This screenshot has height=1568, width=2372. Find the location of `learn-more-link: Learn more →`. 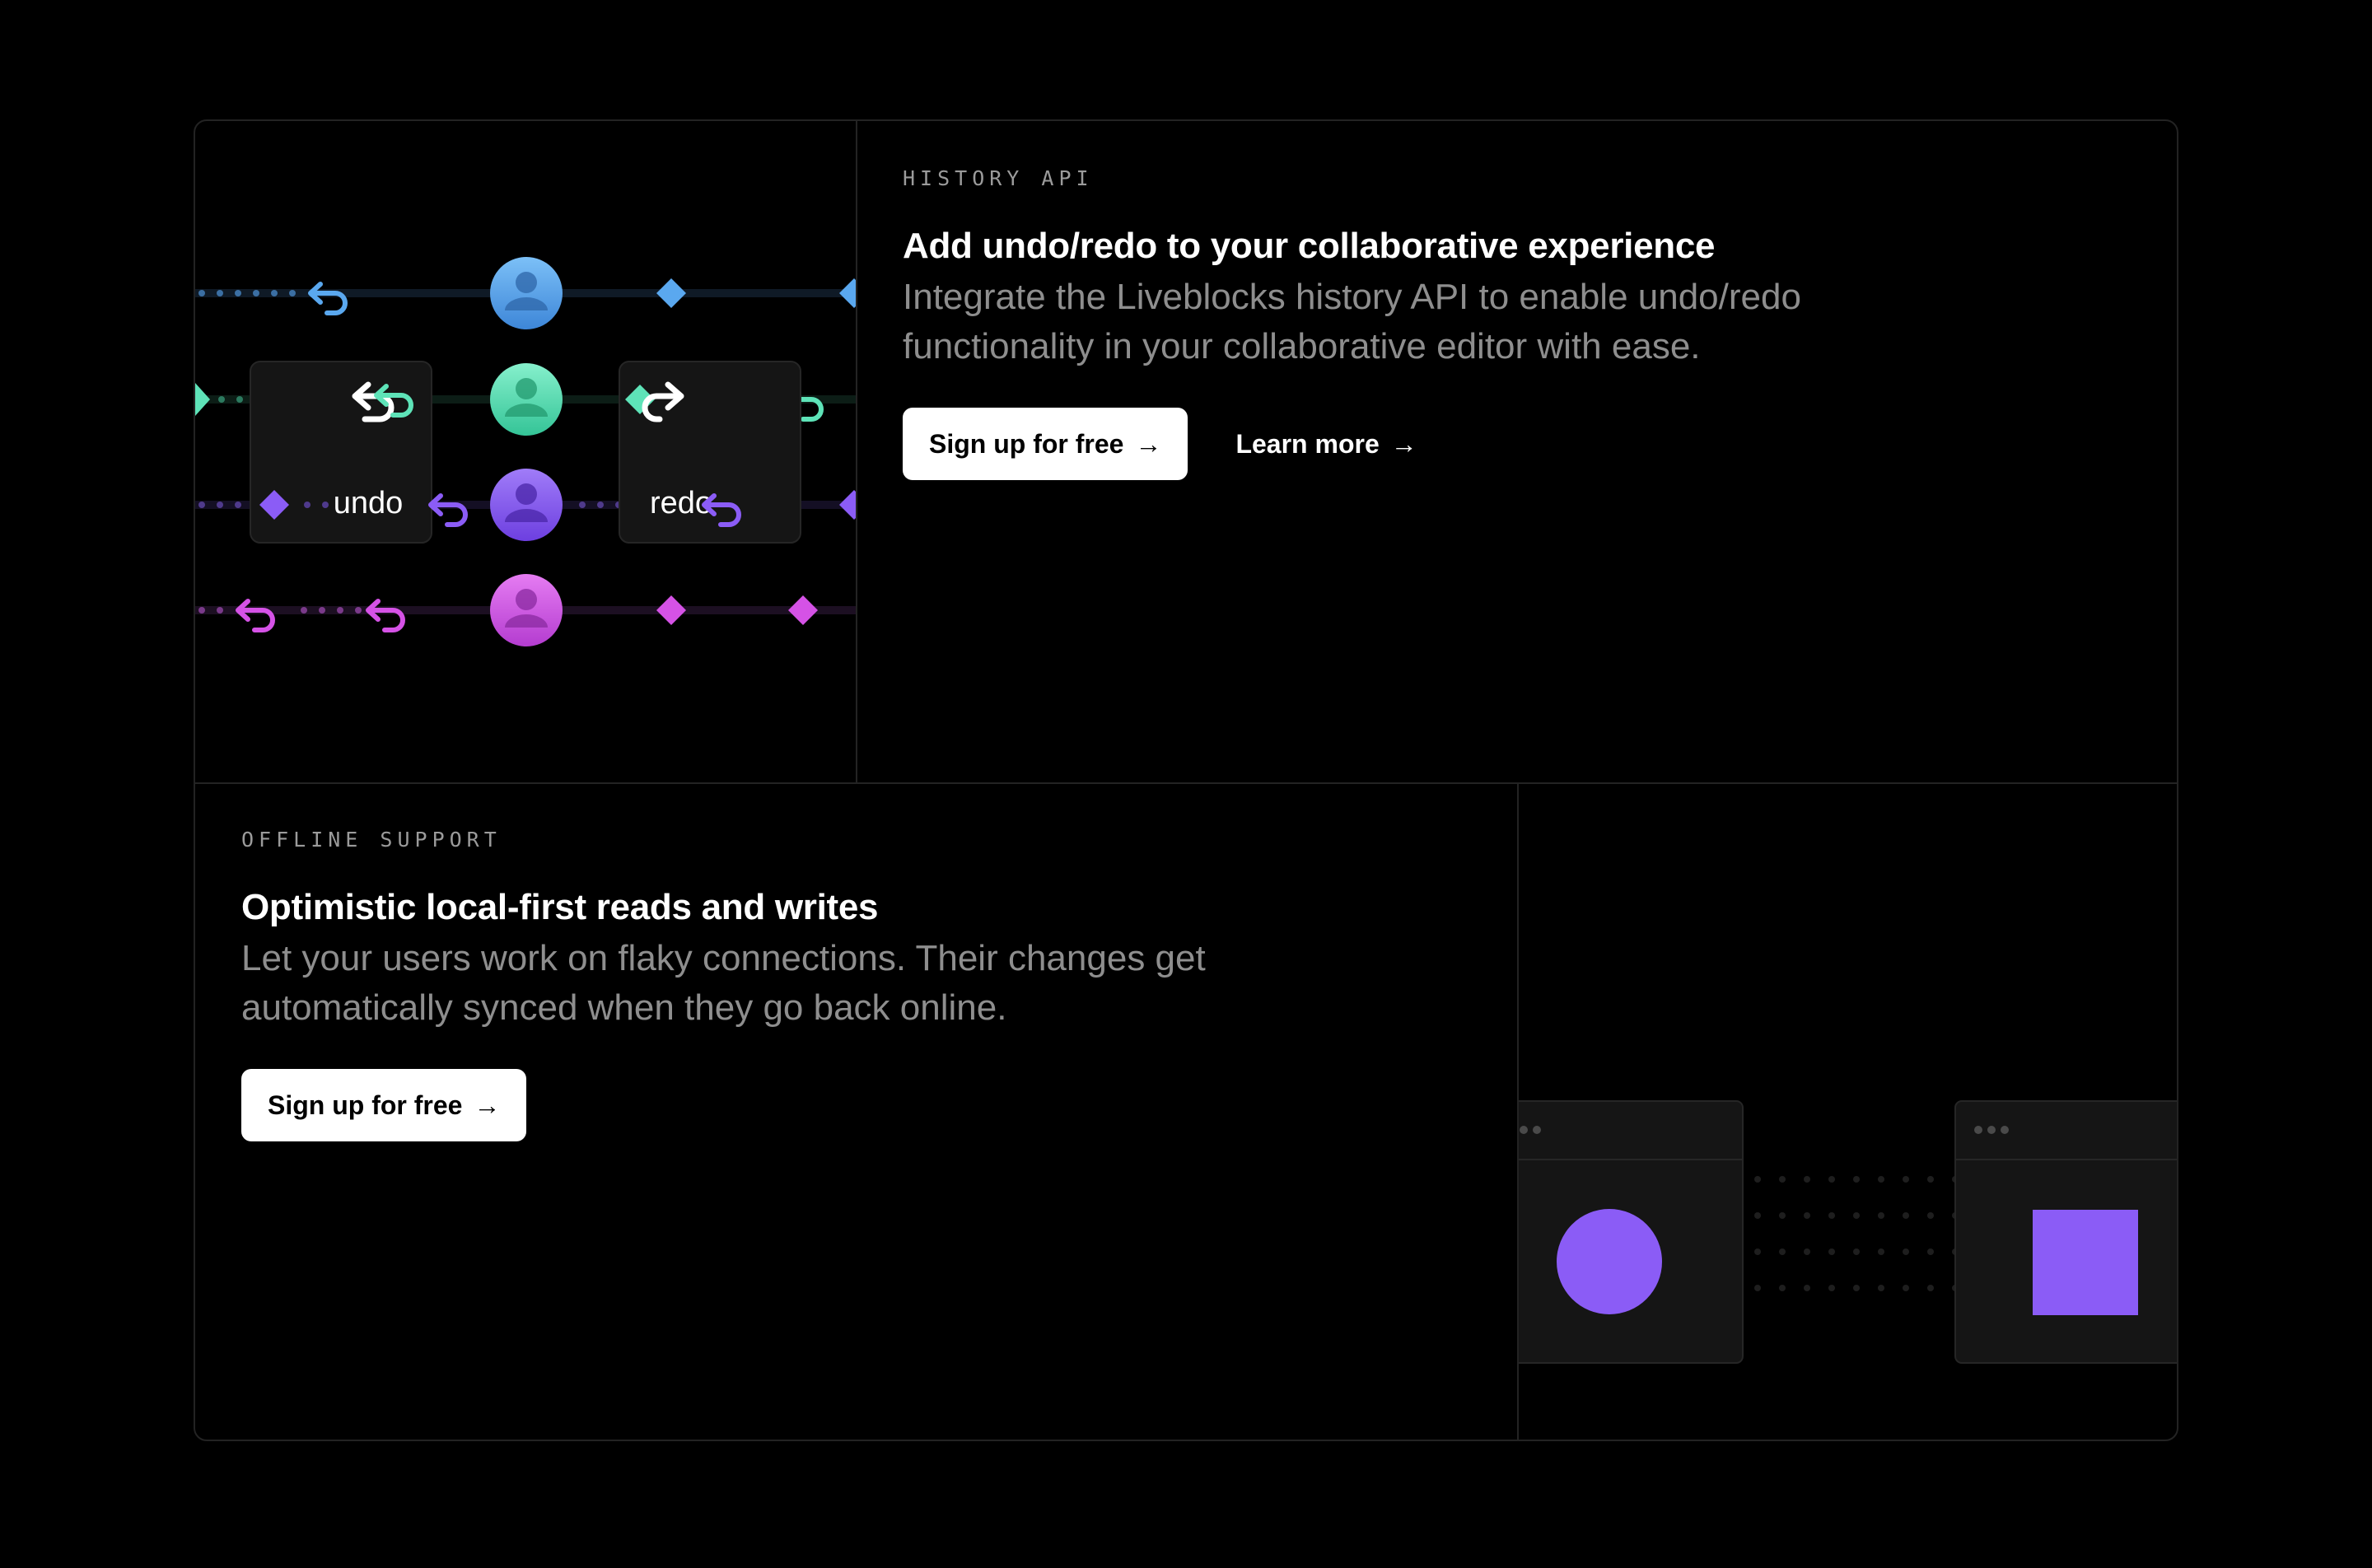

learn-more-link: Learn more → is located at coordinates (1326, 444).